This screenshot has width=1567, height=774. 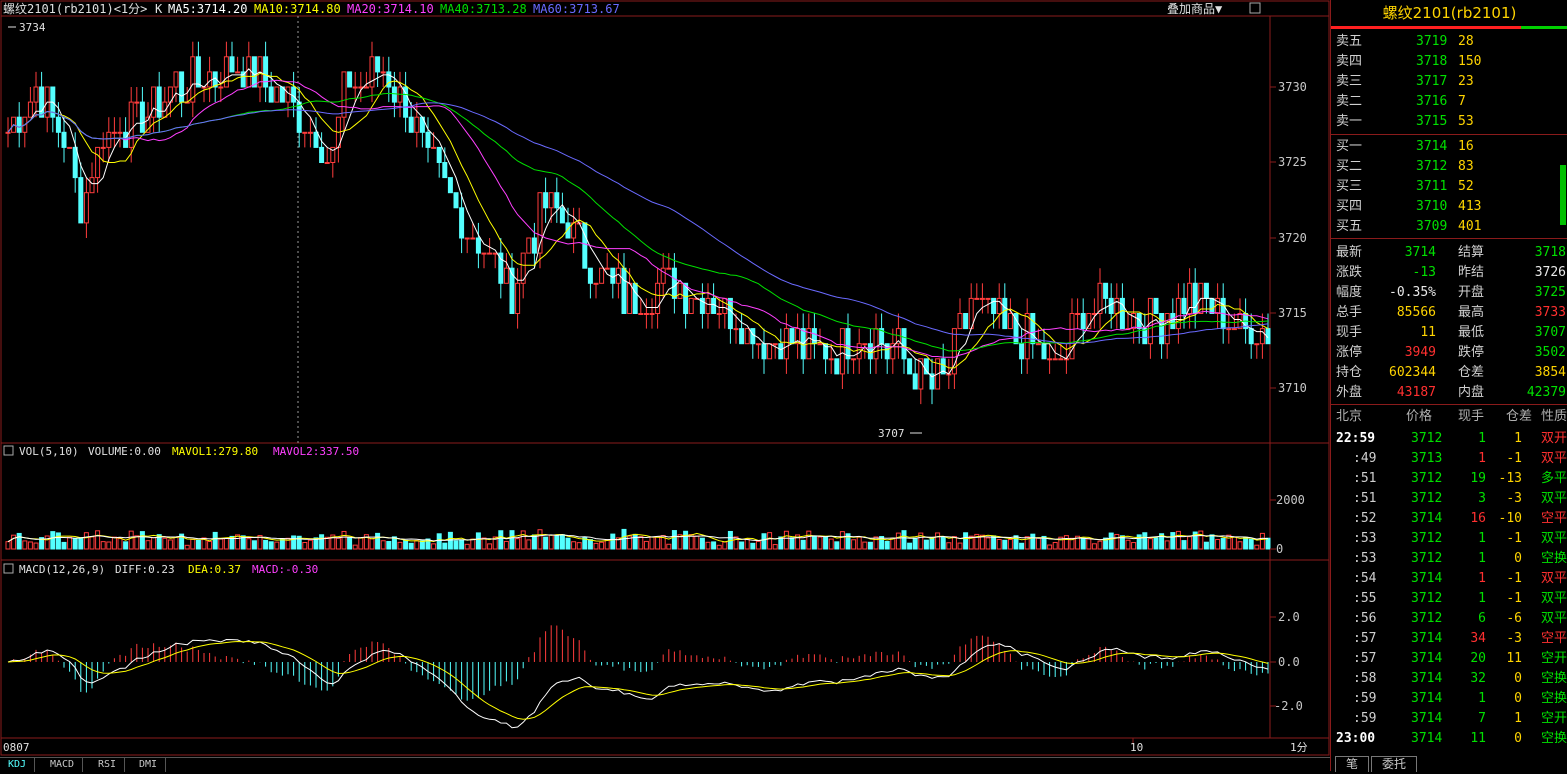 What do you see at coordinates (1349, 146) in the screenshot?
I see `bid-label: 买一` at bounding box center [1349, 146].